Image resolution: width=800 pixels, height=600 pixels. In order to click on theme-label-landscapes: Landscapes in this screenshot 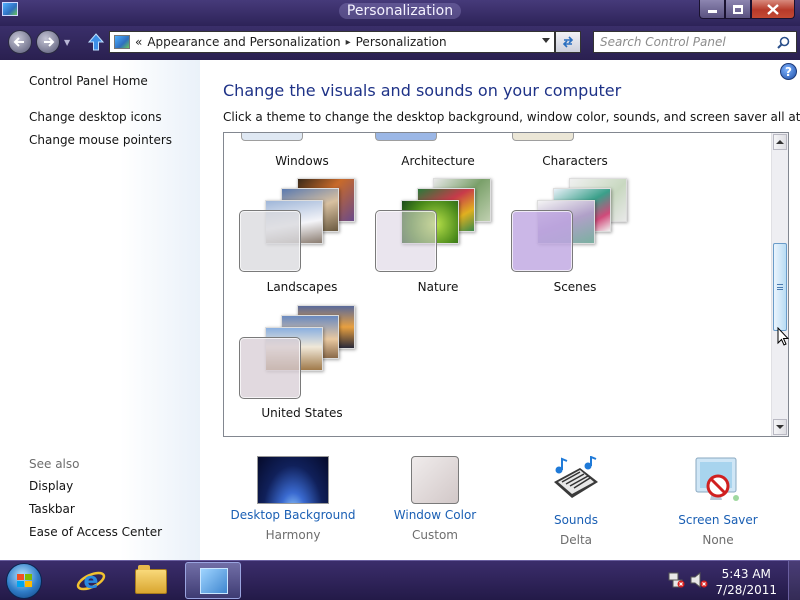, I will do `click(302, 287)`.